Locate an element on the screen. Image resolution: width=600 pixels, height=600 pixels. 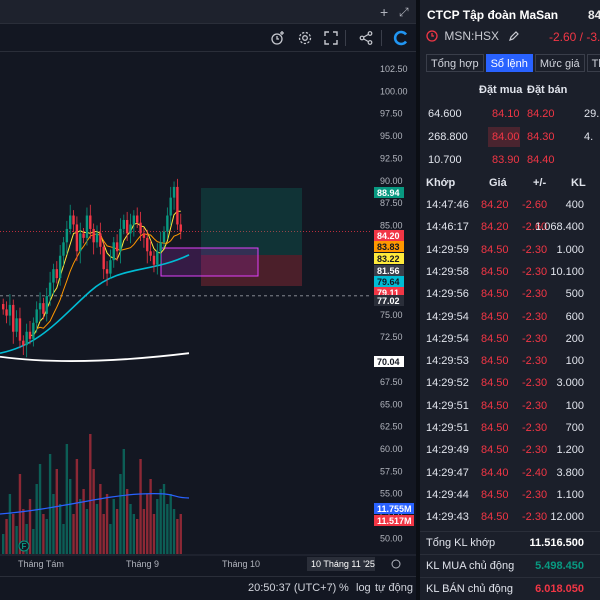
trade-time: 14:29:51 is located at coordinates (447, 405).